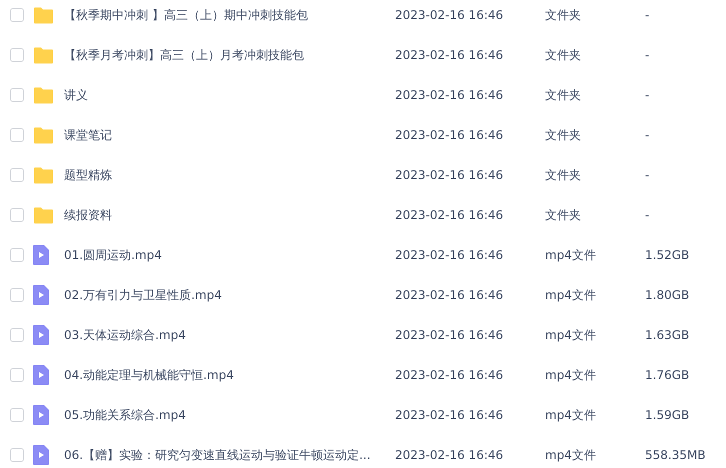 The width and height of the screenshot is (726, 468). I want to click on file-size: 1.63GB, so click(667, 335).